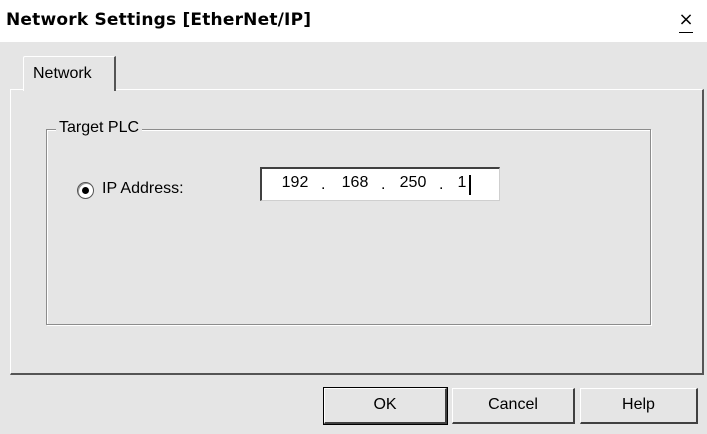  Describe the element at coordinates (513, 406) in the screenshot. I see `cancel-button: Cancel` at that location.